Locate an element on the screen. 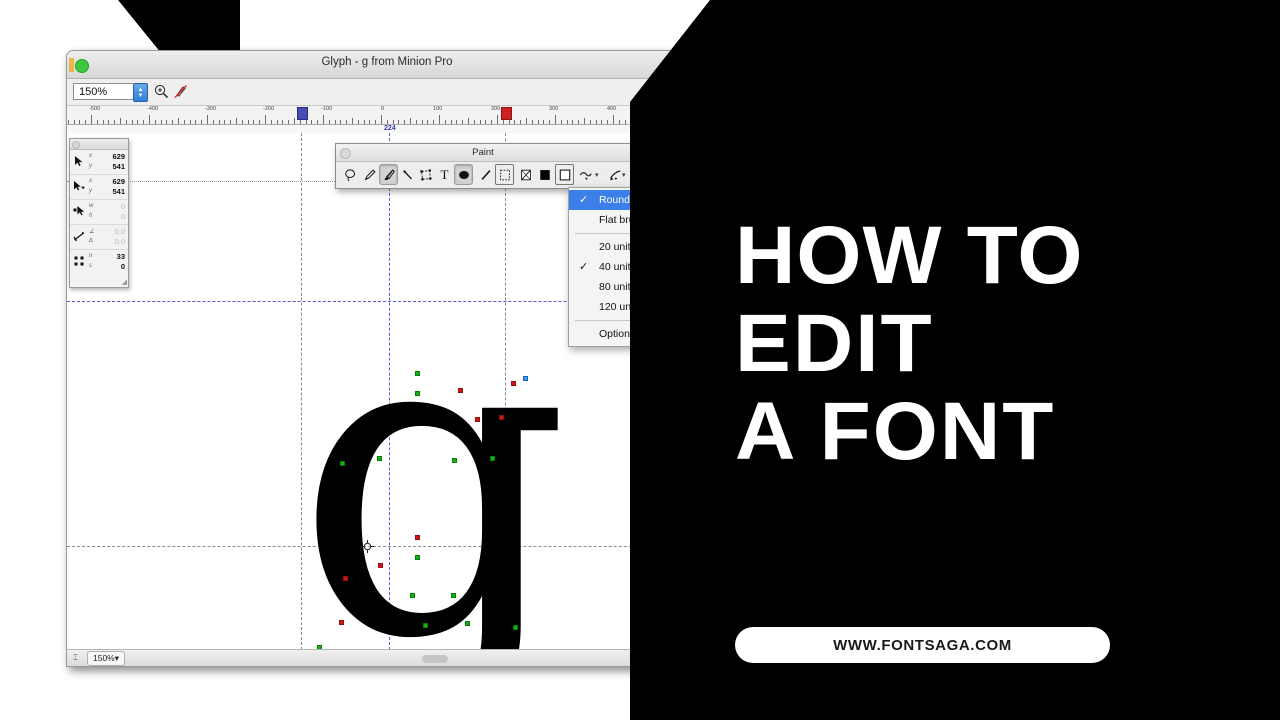 This screenshot has height=720, width=1280. info-palette-titlebar is located at coordinates (99, 144).